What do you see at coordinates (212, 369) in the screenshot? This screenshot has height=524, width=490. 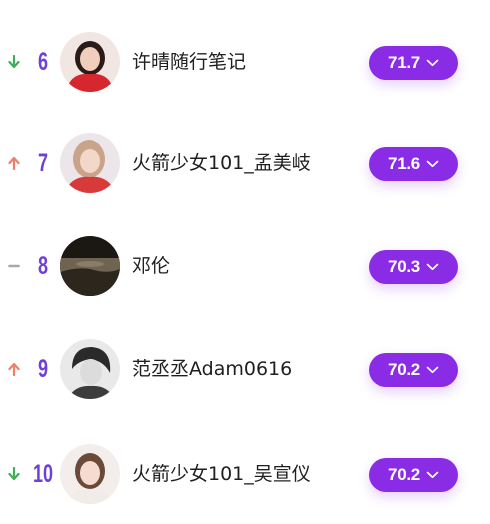 I see `user-name: 范丞丞Adam0616` at bounding box center [212, 369].